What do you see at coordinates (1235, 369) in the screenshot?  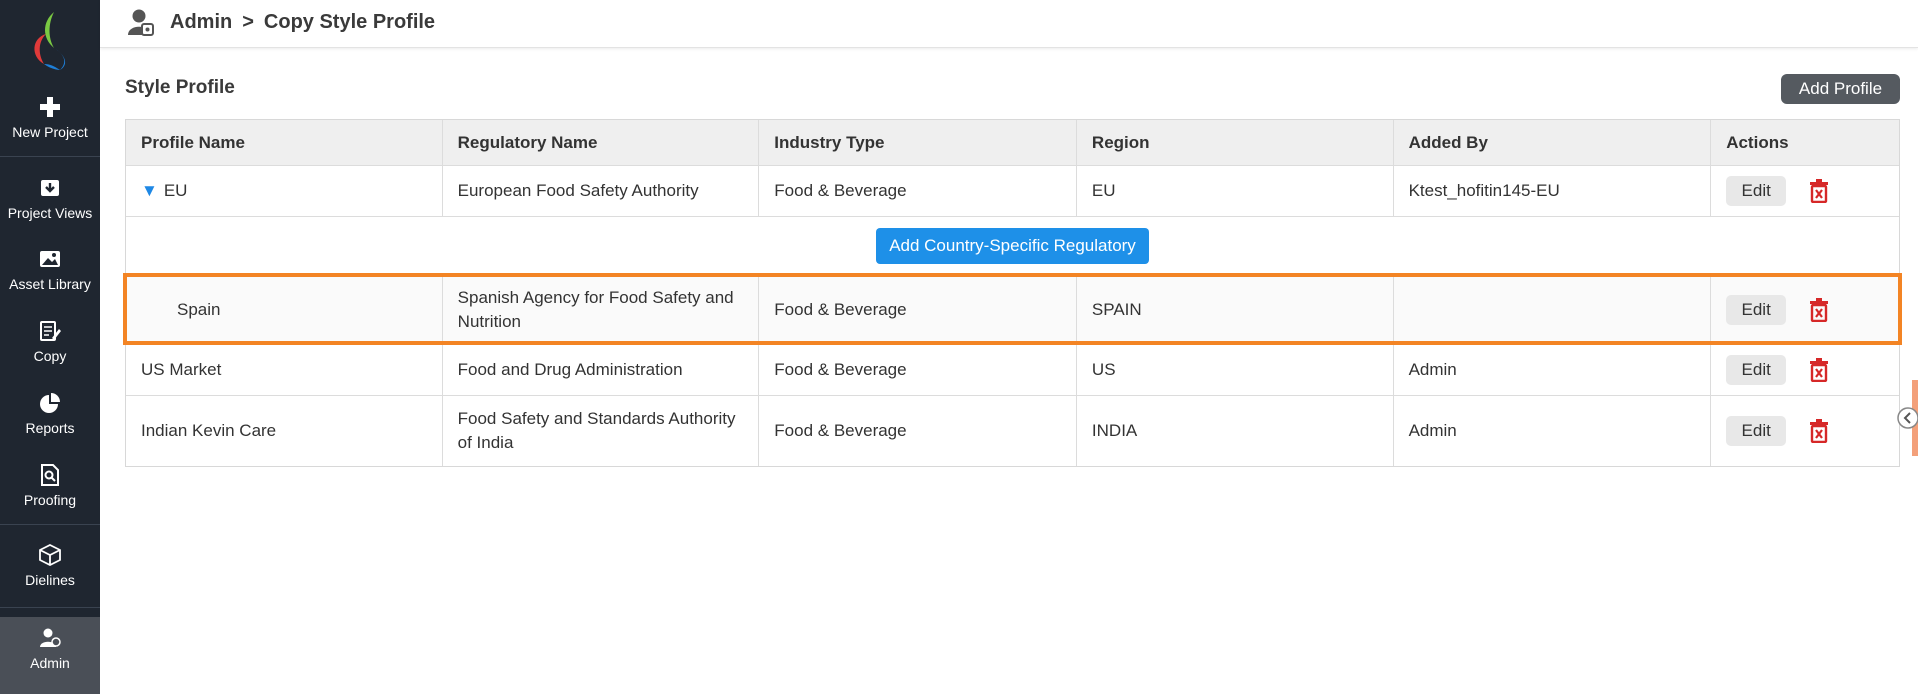 I see `region-cell: US` at bounding box center [1235, 369].